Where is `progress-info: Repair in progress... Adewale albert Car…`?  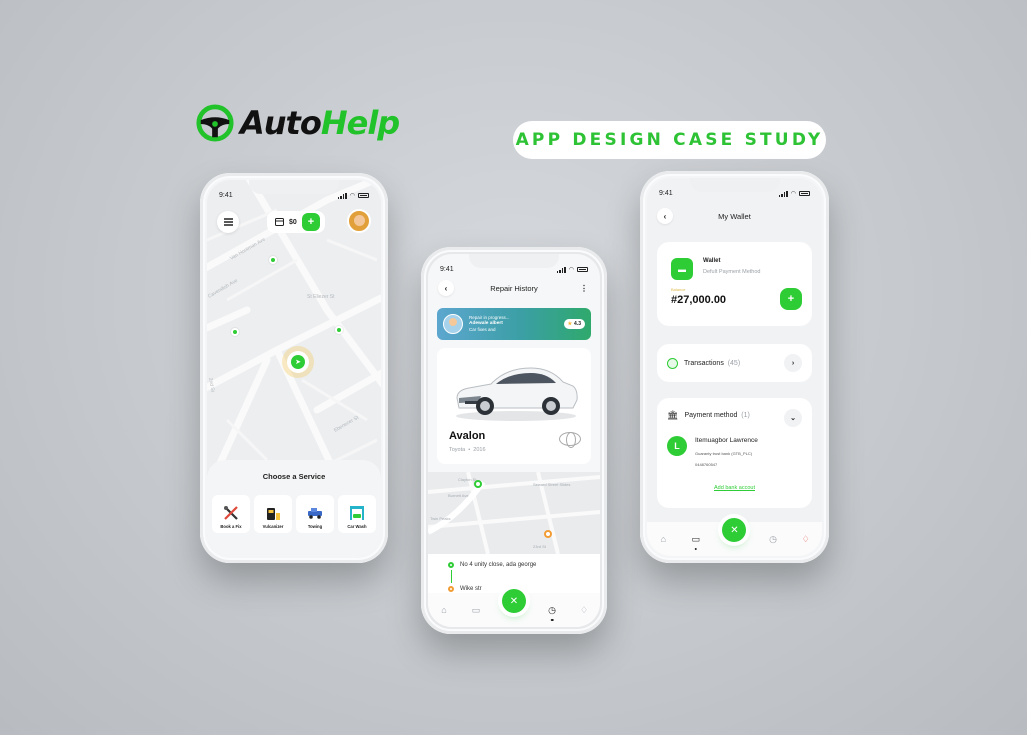 progress-info: Repair in progress... Adewale albert Car… is located at coordinates (516, 324).